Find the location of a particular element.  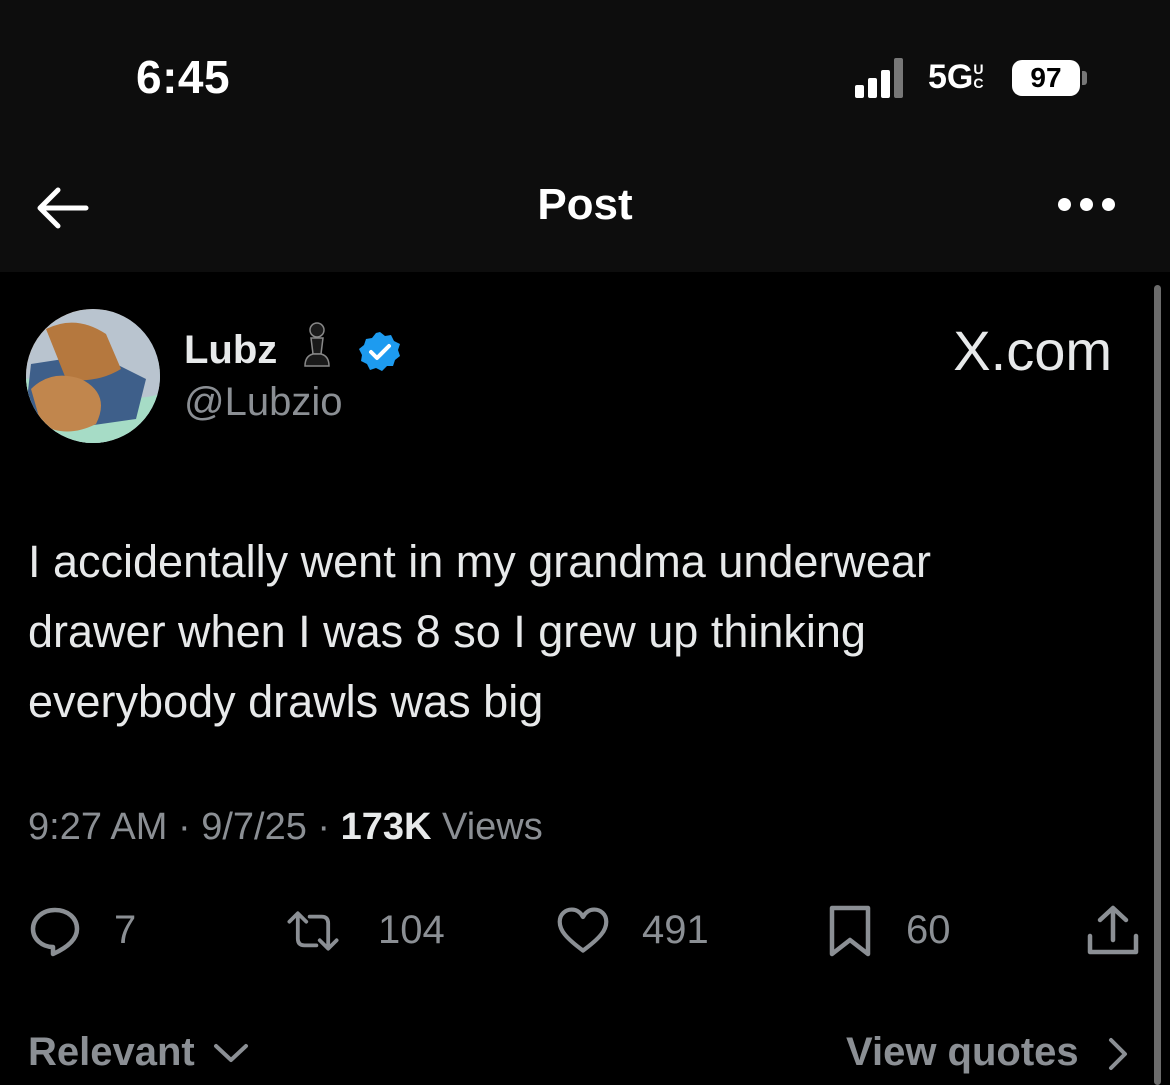

repost-icon is located at coordinates (313, 931).